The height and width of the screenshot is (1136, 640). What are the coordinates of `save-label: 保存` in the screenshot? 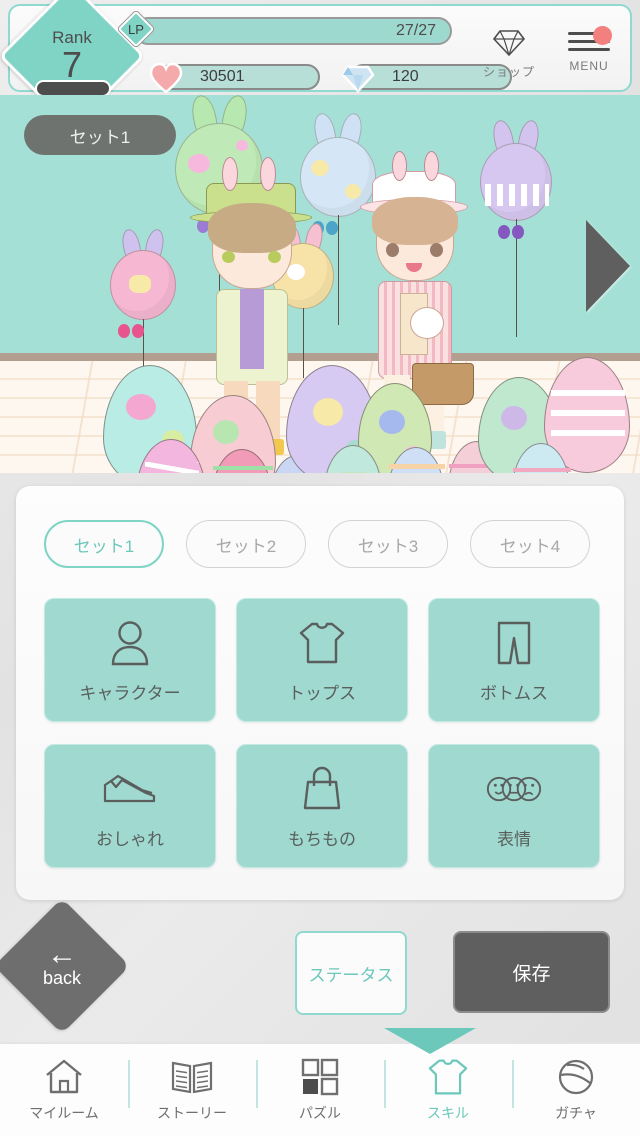 It's located at (531, 974).